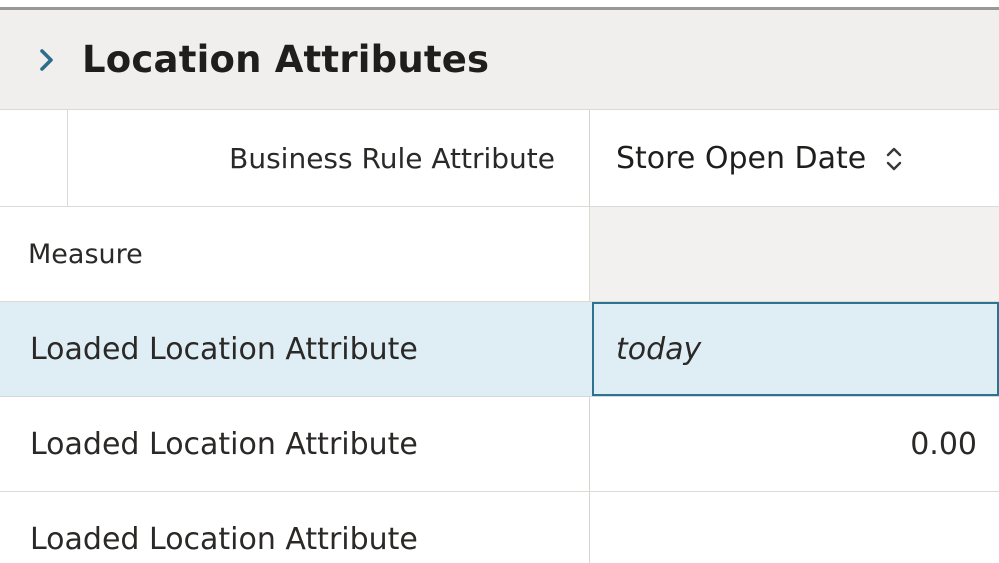 The width and height of the screenshot is (999, 563). What do you see at coordinates (329, 158) in the screenshot?
I see `business-rule-attribute-label: Business Rule Attribute` at bounding box center [329, 158].